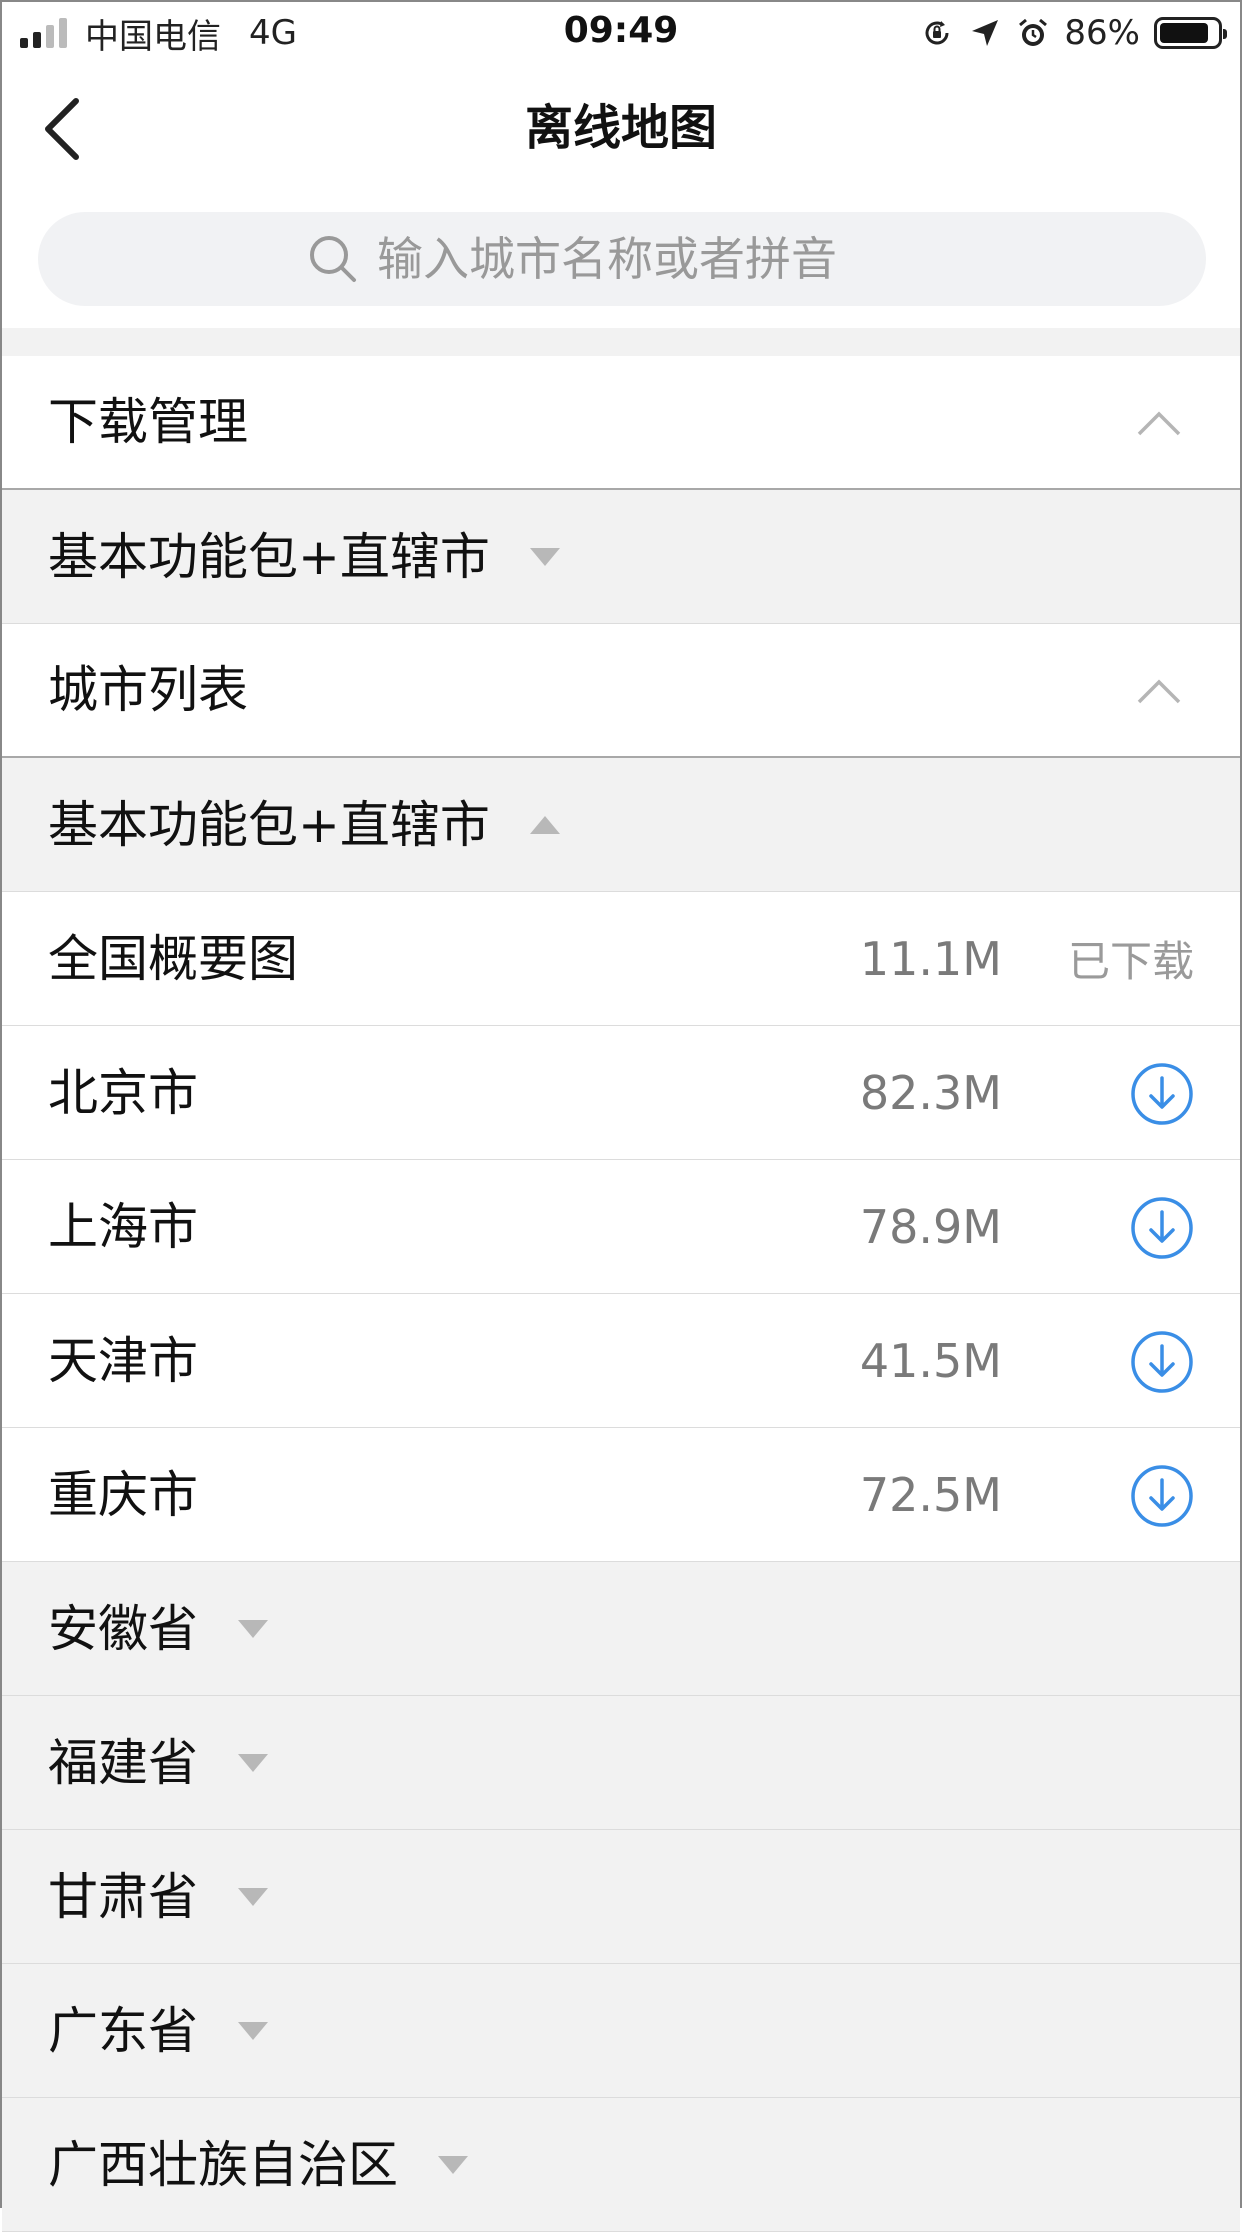 This screenshot has height=2232, width=1242. Describe the element at coordinates (657, 259) in the screenshot. I see `search-input` at that location.